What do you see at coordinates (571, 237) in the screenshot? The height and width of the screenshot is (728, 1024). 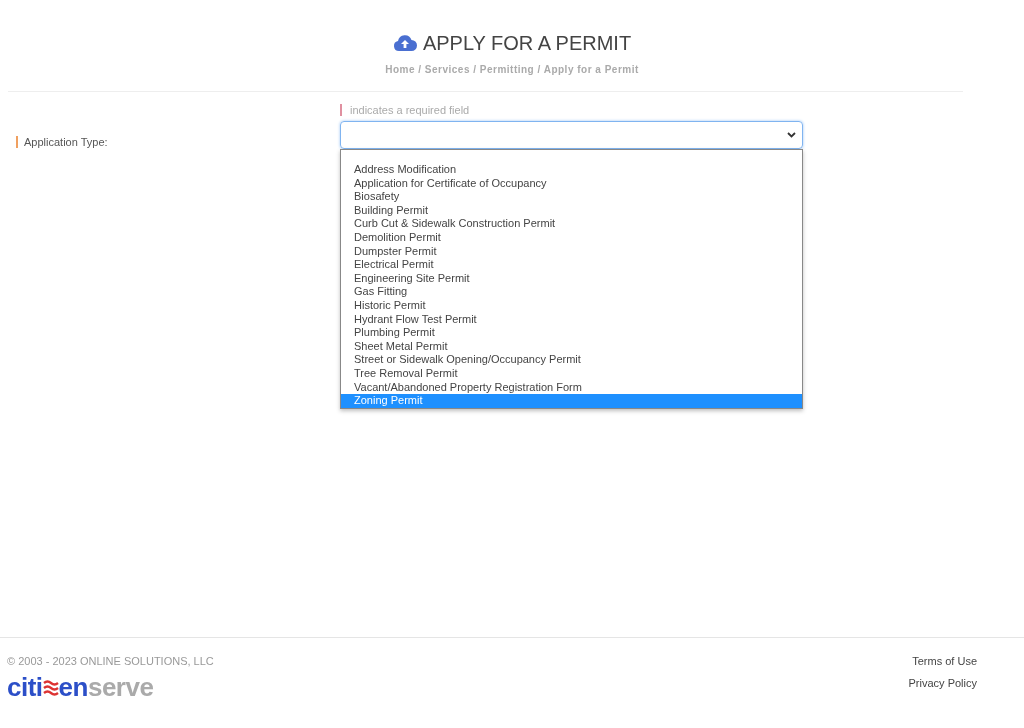 I see `dropdown-option: Demolition Permit` at bounding box center [571, 237].